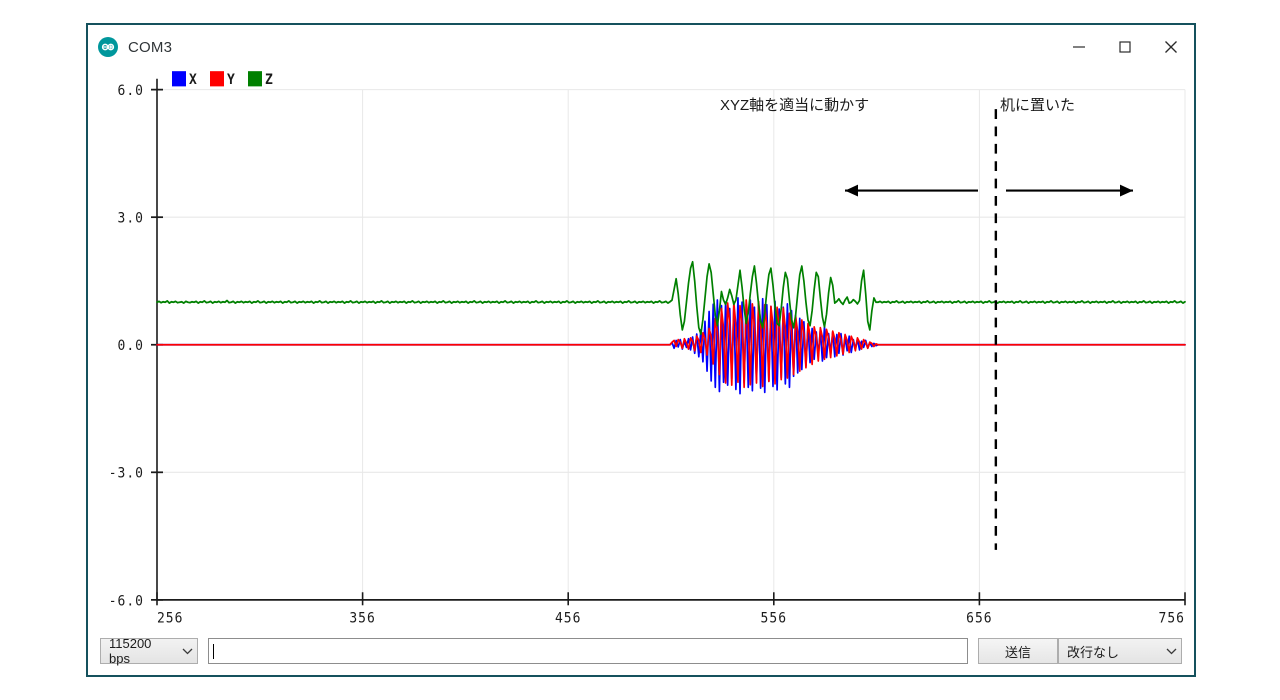 This screenshot has height=700, width=1280. I want to click on svg-text: X, so click(193, 80).